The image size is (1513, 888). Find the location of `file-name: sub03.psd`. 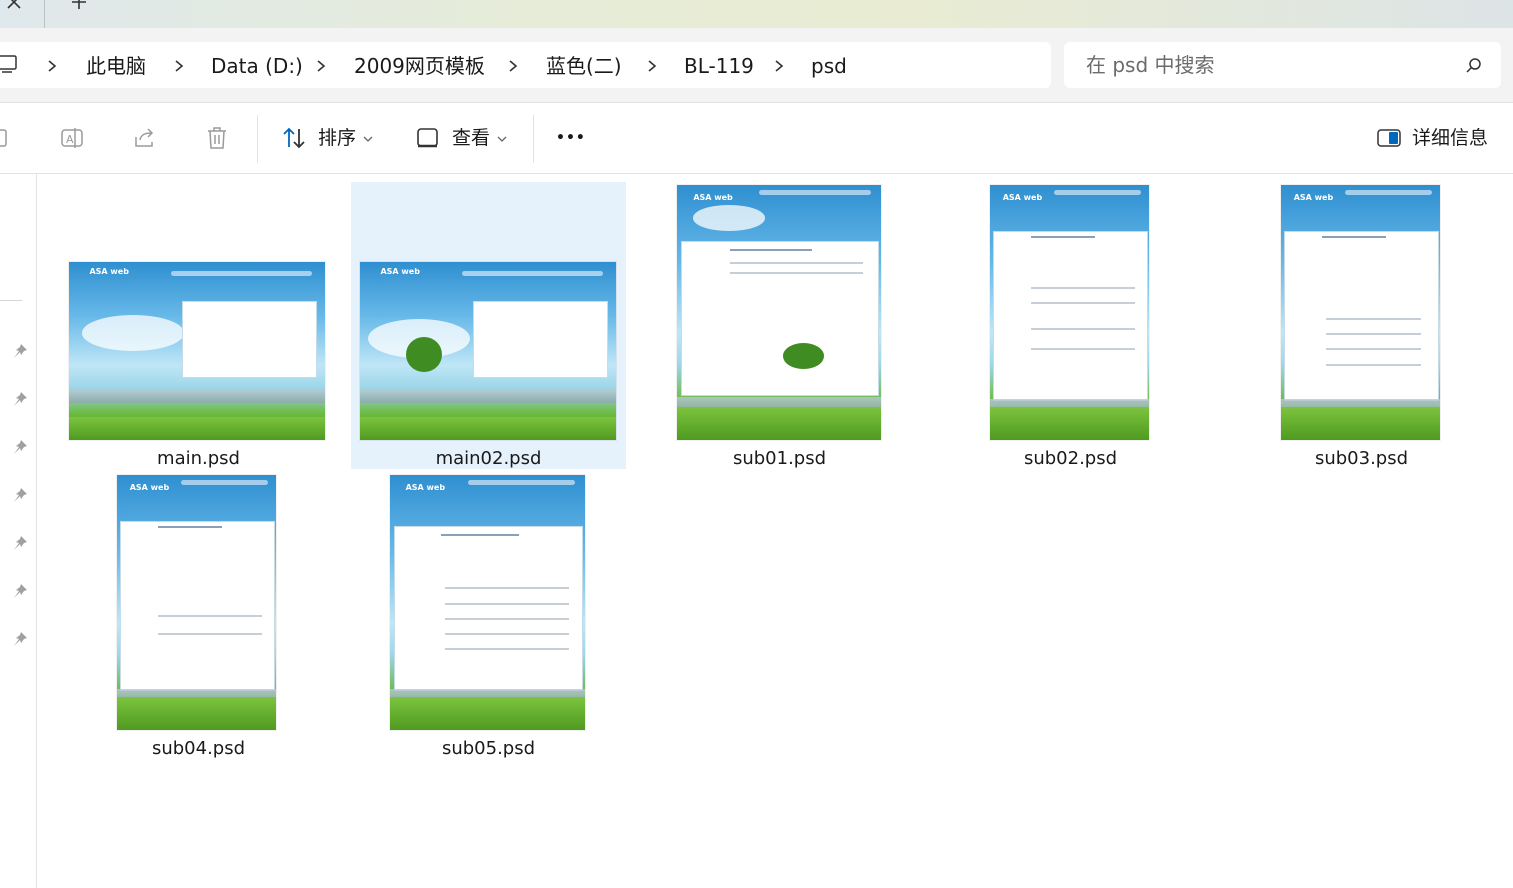

file-name: sub03.psd is located at coordinates (1361, 459).